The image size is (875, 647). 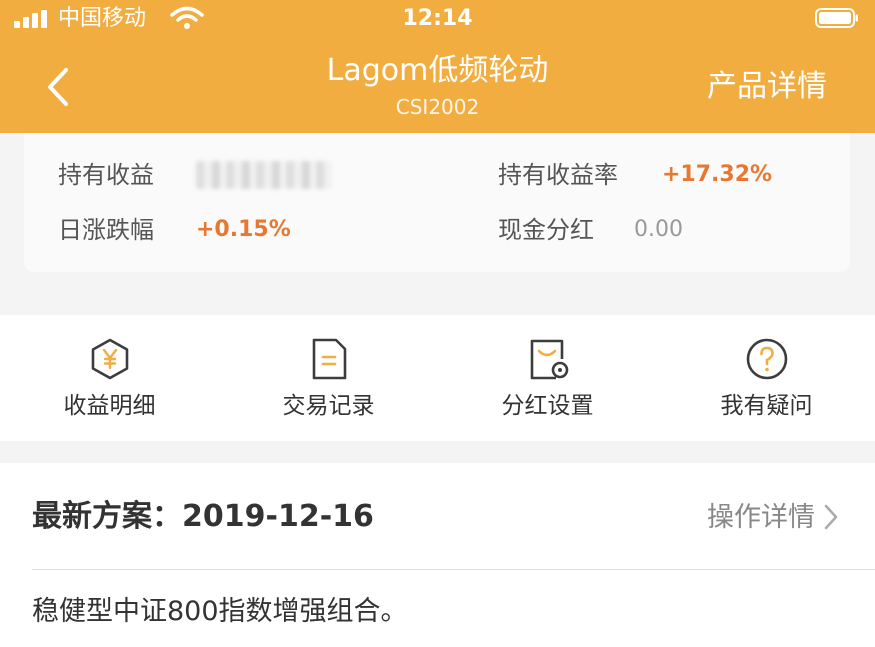 I want to click on plan-description: 稳健型中证800指数增强组合。, so click(x=220, y=611).